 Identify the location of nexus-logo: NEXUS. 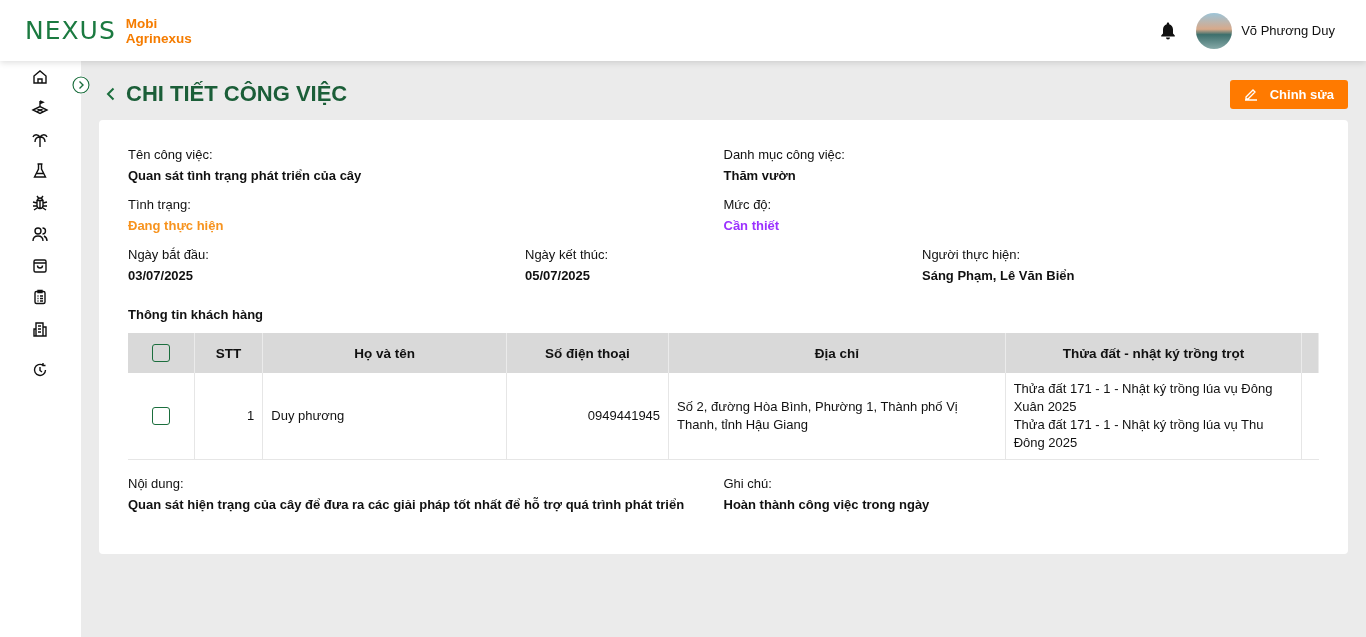
(70, 30).